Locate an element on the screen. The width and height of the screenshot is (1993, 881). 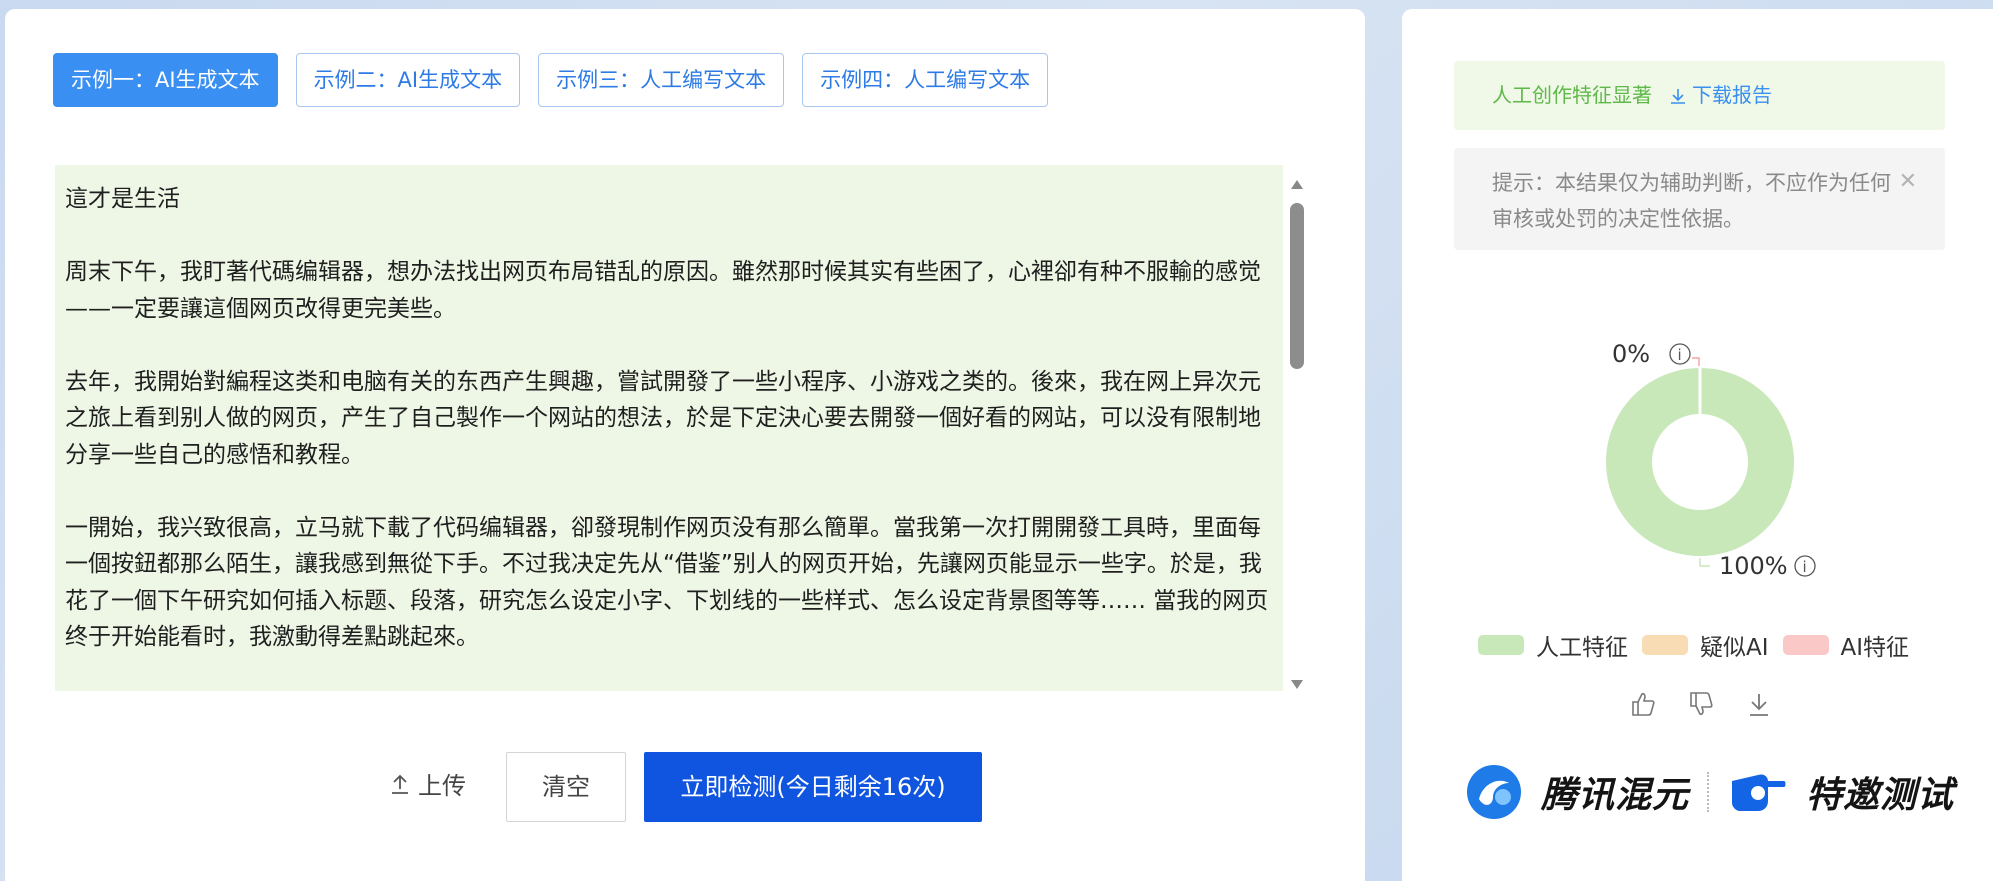
result-verdict-box: 人工创作特征显著 下载报告 is located at coordinates (1699, 95).